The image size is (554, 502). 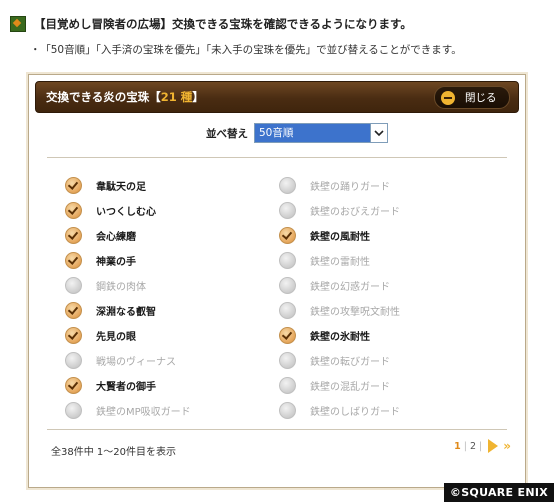 What do you see at coordinates (113, 452) in the screenshot?
I see `result-summary: 全38件中 1～20件目を表示` at bounding box center [113, 452].